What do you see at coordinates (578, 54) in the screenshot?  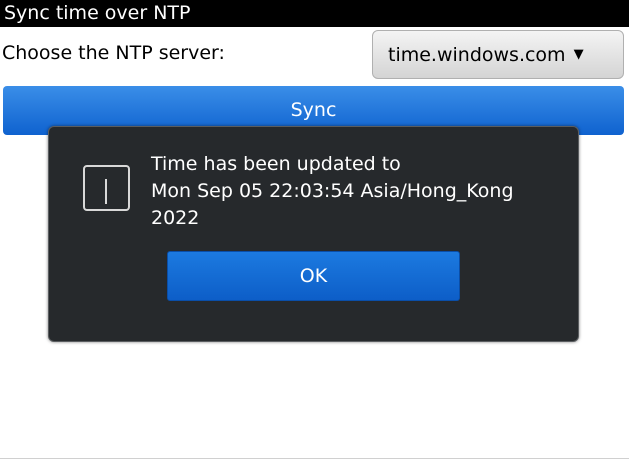 I see `dropdown-caret-icon: ▼` at bounding box center [578, 54].